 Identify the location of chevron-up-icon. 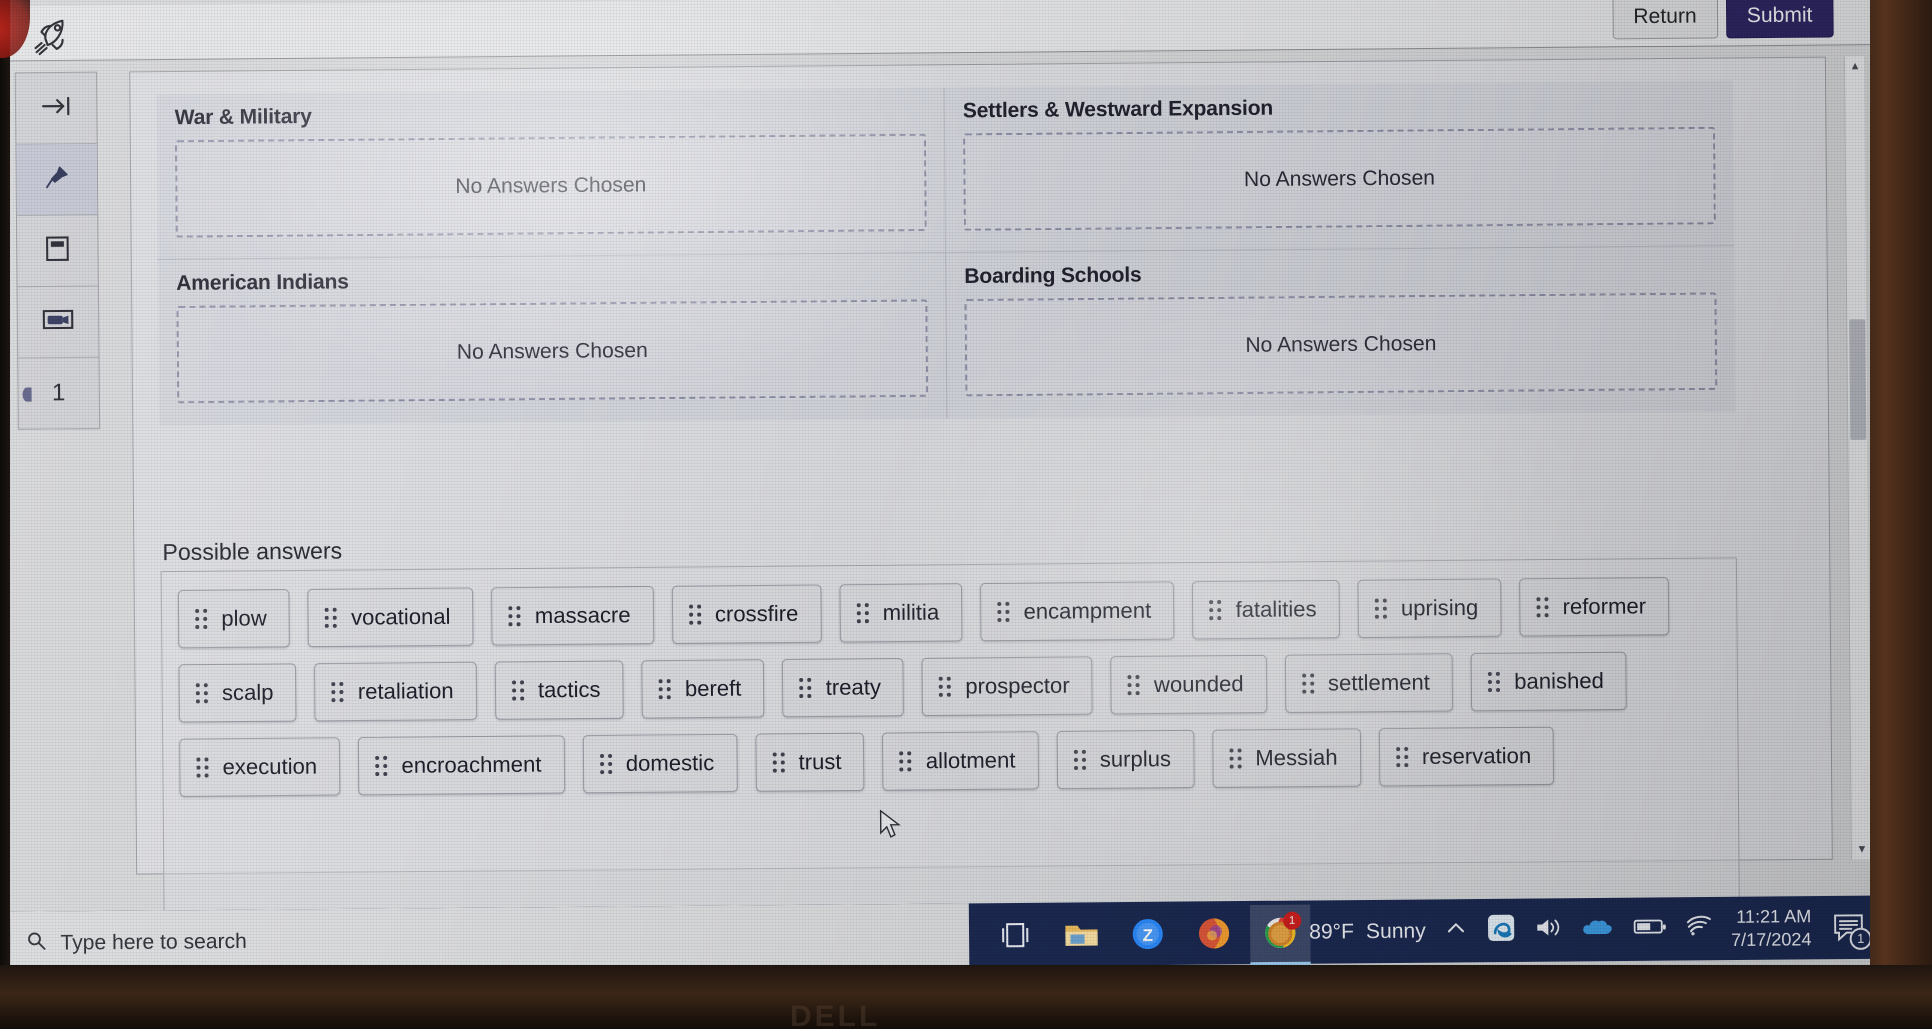
(1456, 930).